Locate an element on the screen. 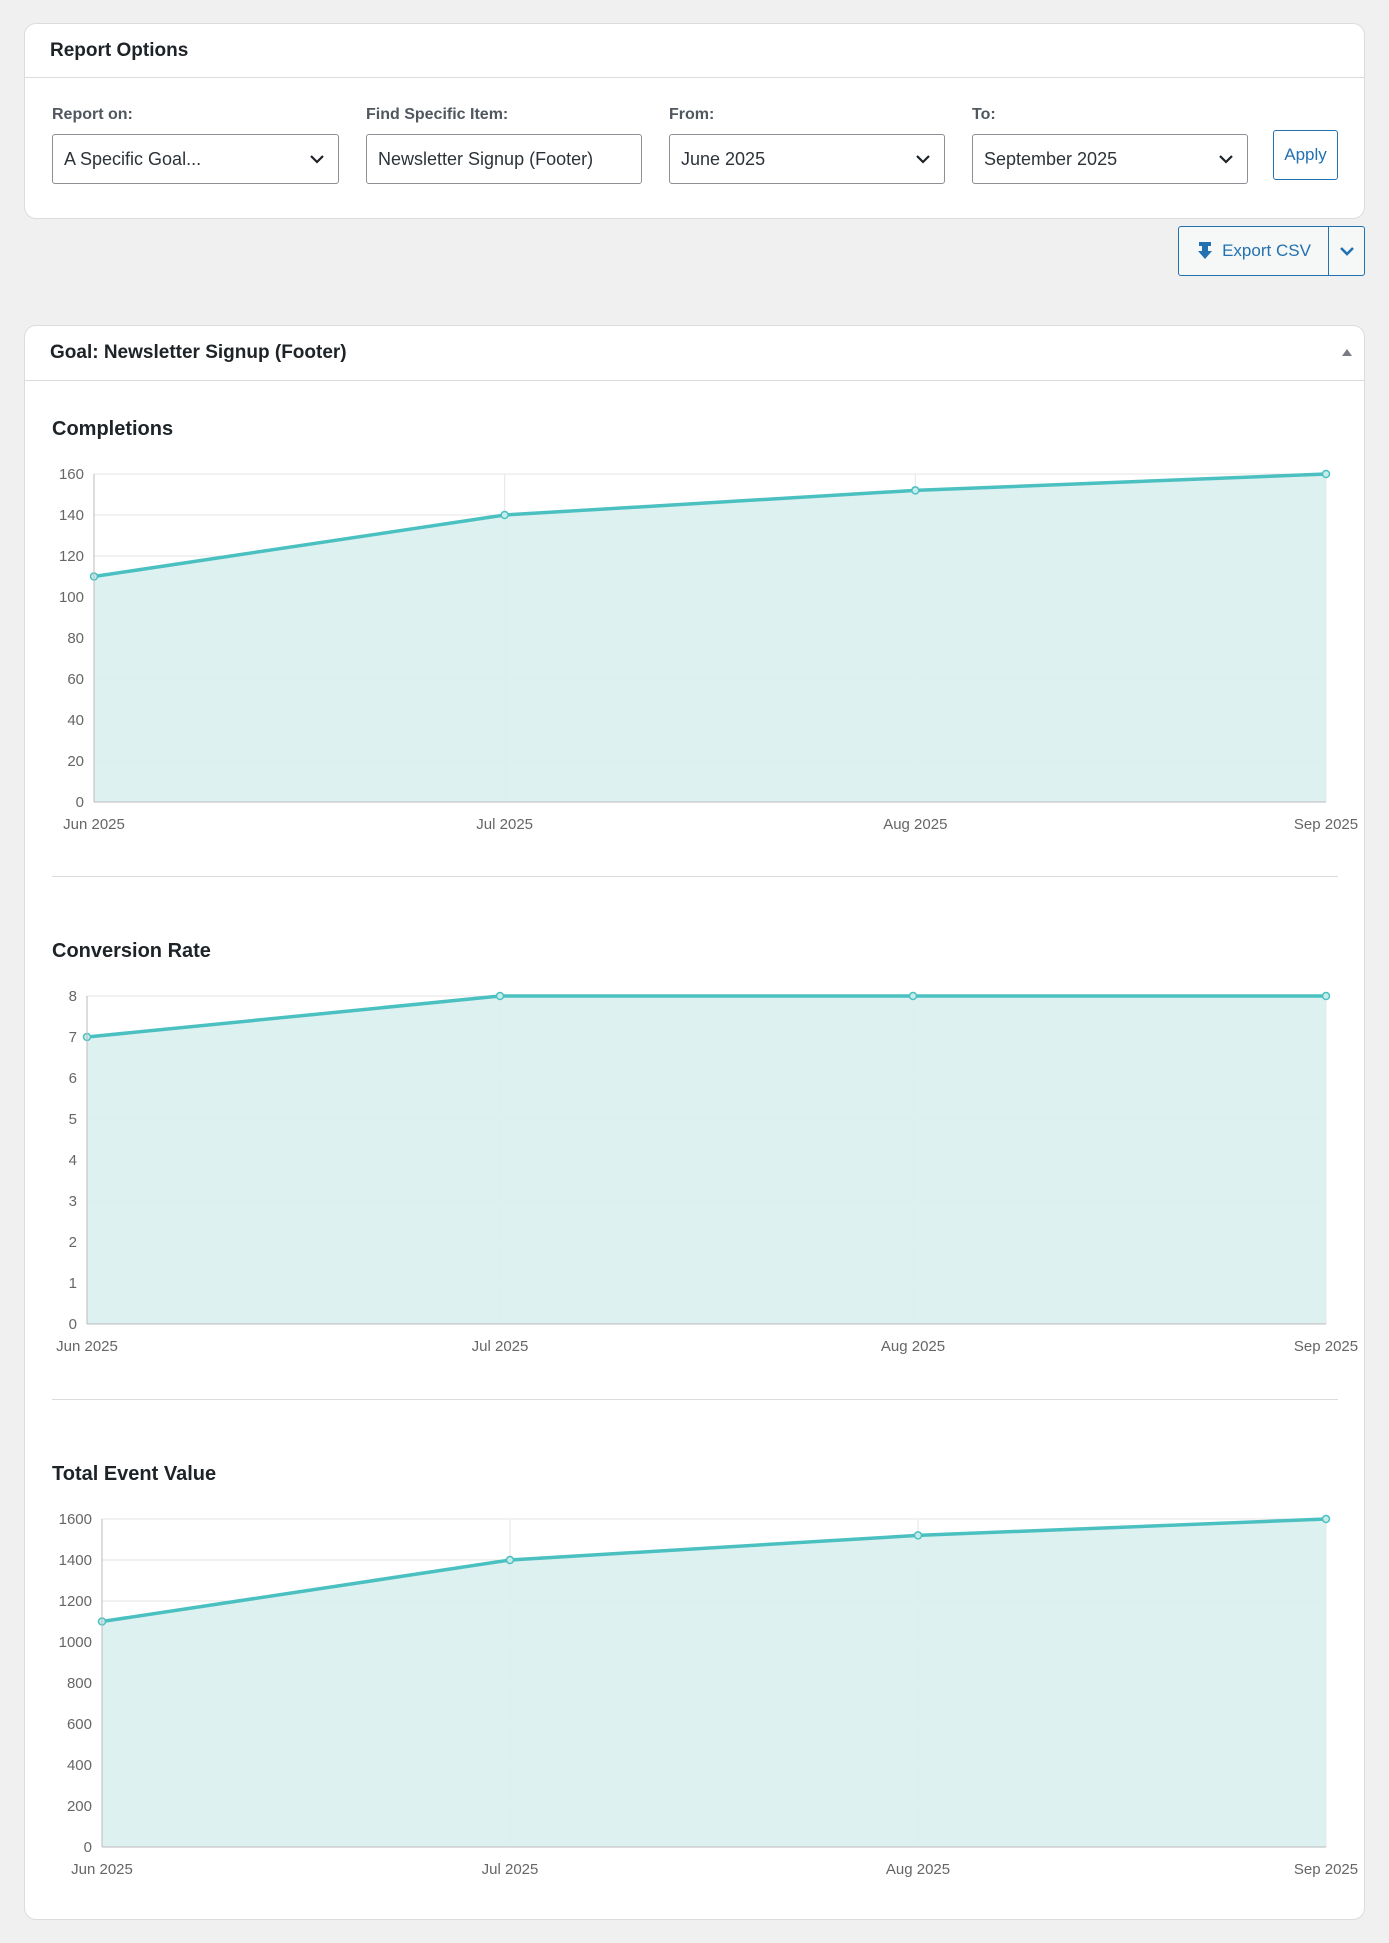 This screenshot has width=1389, height=1943. find-item-input: Newsletter Signup (Footer) is located at coordinates (504, 159).